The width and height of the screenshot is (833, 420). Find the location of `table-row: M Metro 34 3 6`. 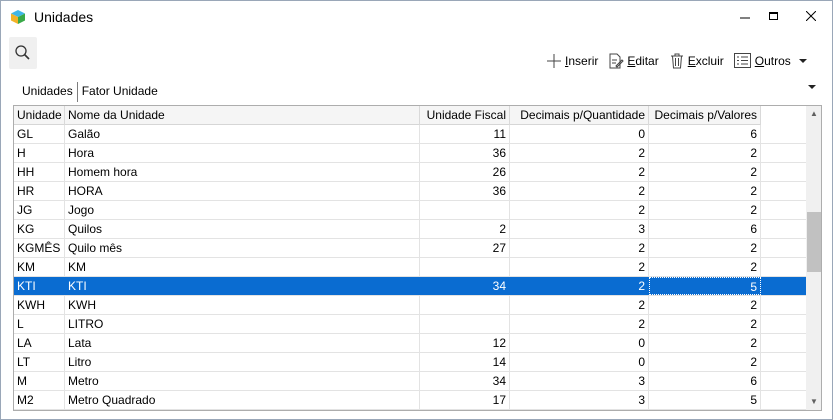

table-row: M Metro 34 3 6 is located at coordinates (410, 381).